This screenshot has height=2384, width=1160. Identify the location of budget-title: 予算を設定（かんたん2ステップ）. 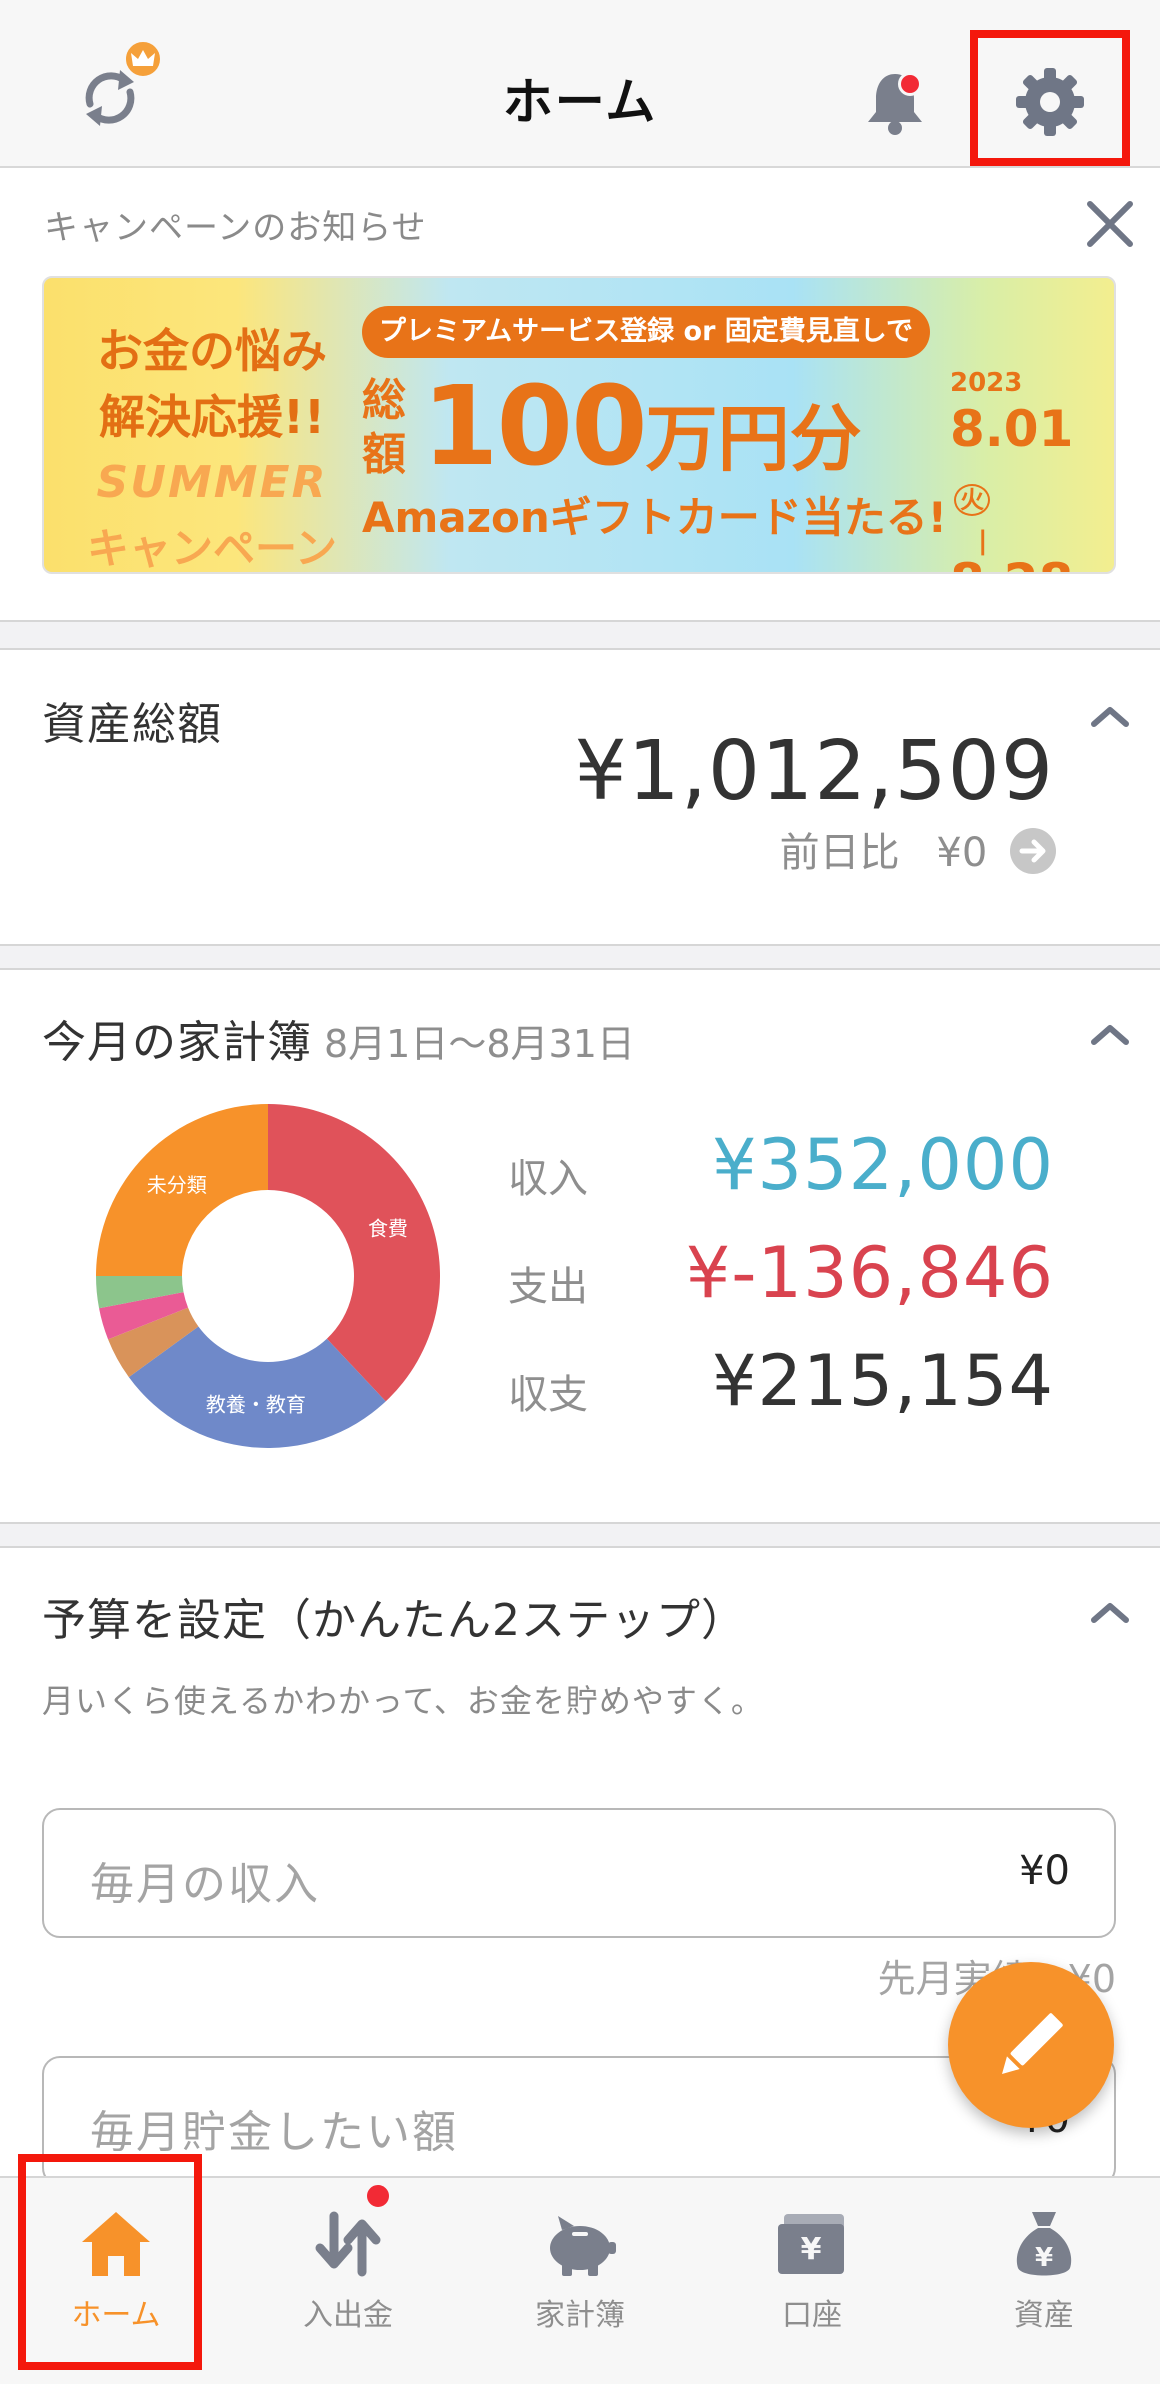
(394, 1620).